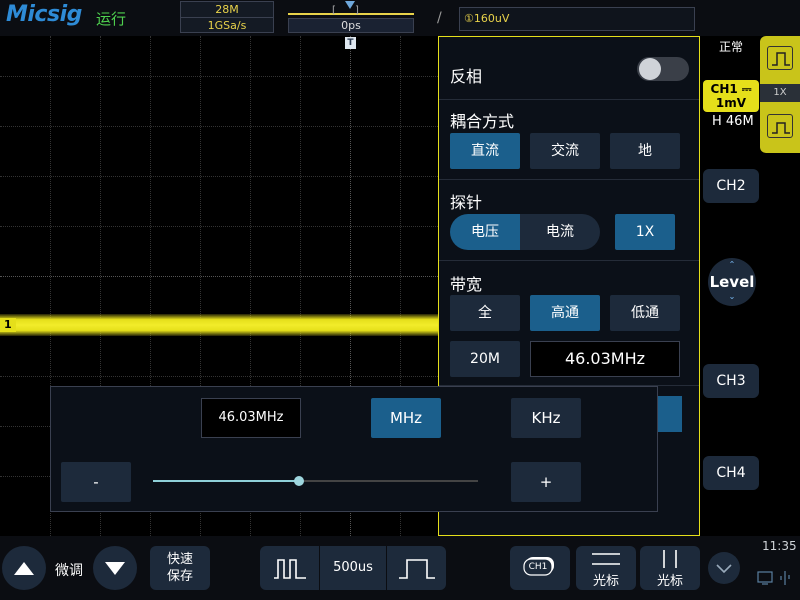 The image size is (800, 600). I want to click on ch1-probe-attenuation: 1X, so click(780, 93).